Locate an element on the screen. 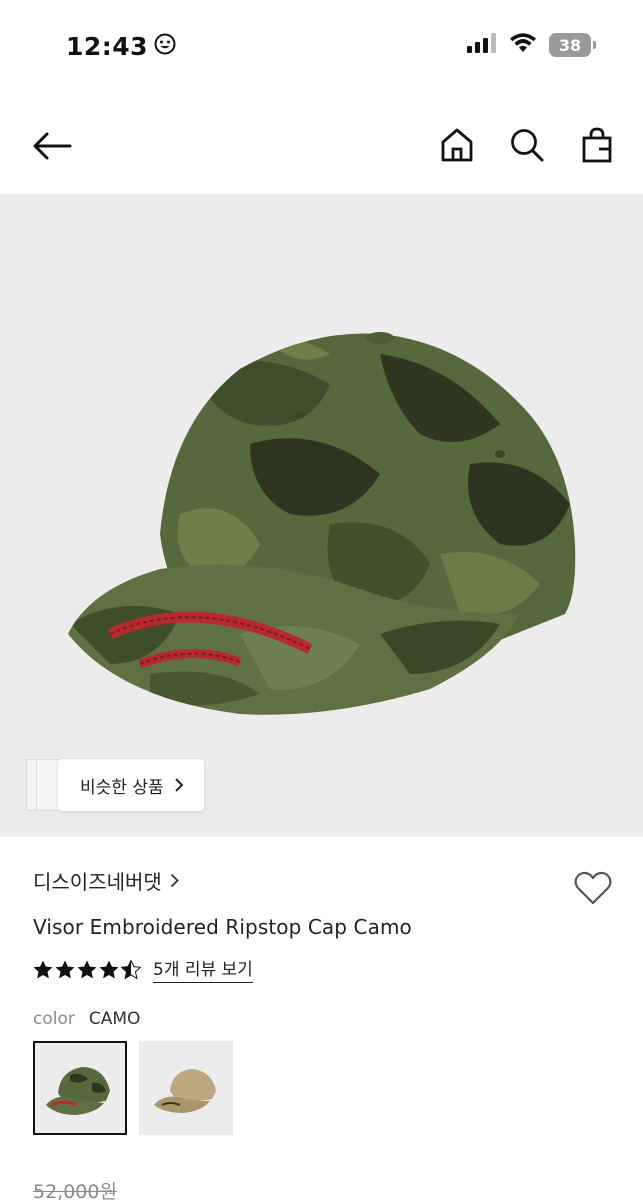  shopping-bag-icon is located at coordinates (597, 145).